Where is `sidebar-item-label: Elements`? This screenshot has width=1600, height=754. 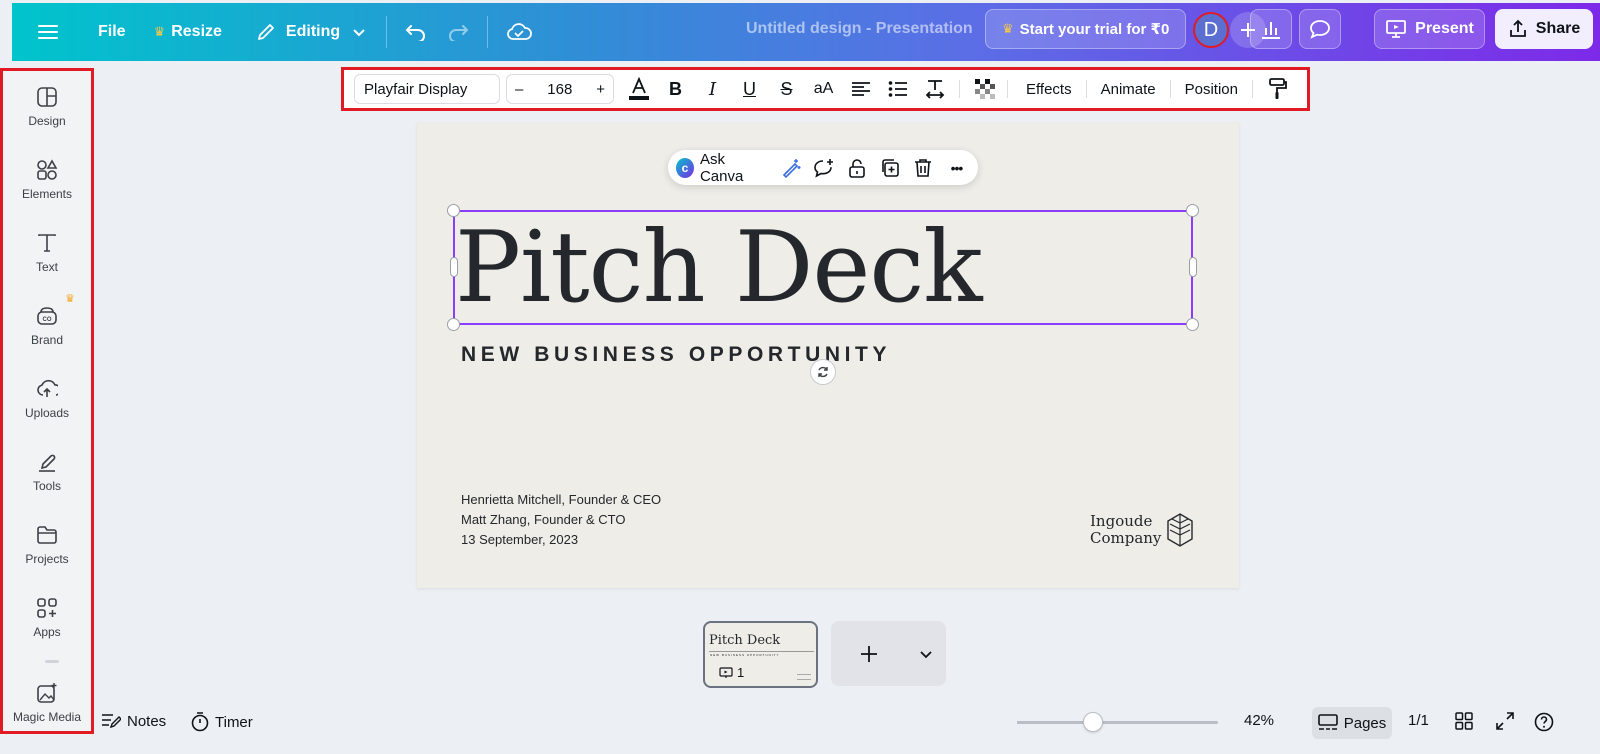 sidebar-item-label: Elements is located at coordinates (47, 194).